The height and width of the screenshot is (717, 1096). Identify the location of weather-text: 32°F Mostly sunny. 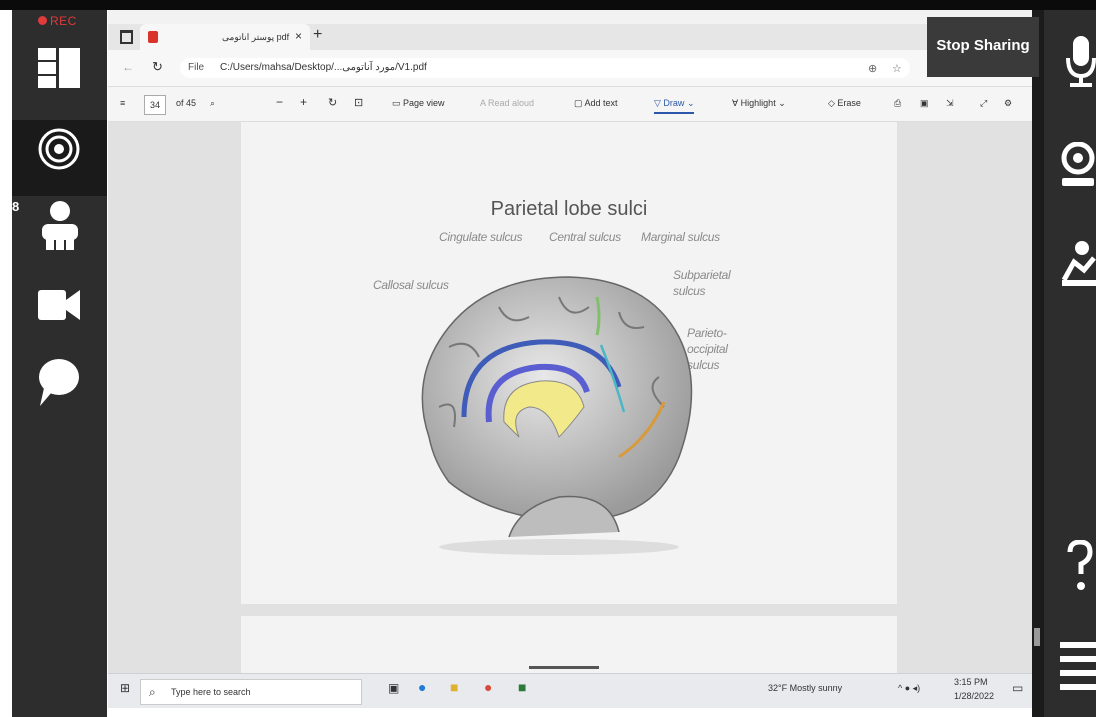
(805, 688).